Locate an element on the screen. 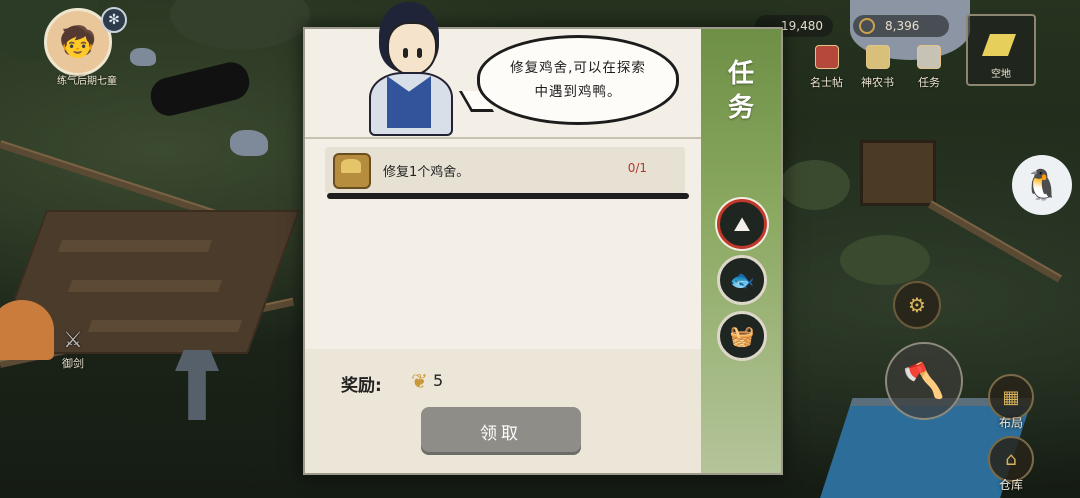  bell-emblem-icon: ⚙ is located at coordinates (917, 305).